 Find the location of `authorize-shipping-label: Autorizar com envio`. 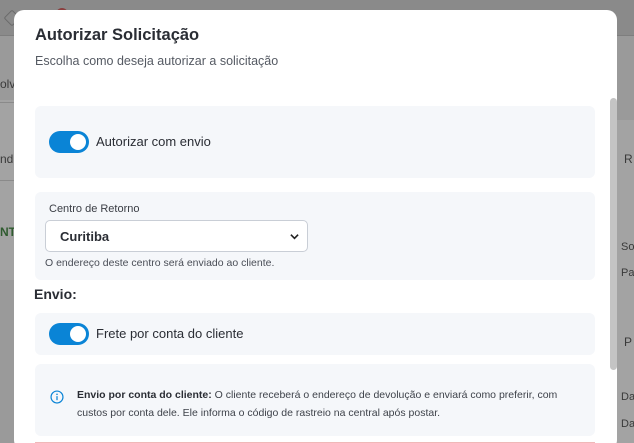

authorize-shipping-label: Autorizar com envio is located at coordinates (153, 141).